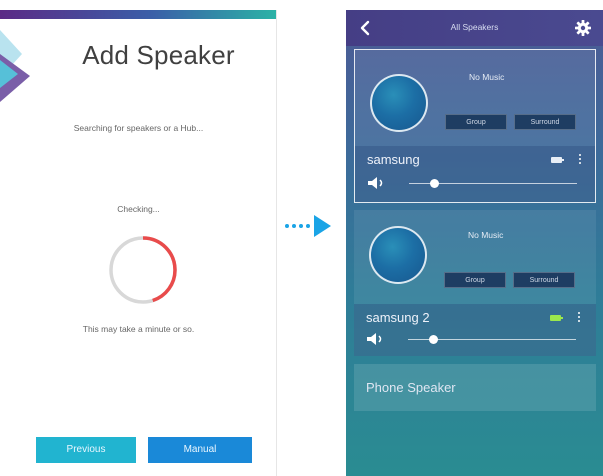  I want to click on header-title: All Speakers, so click(474, 27).